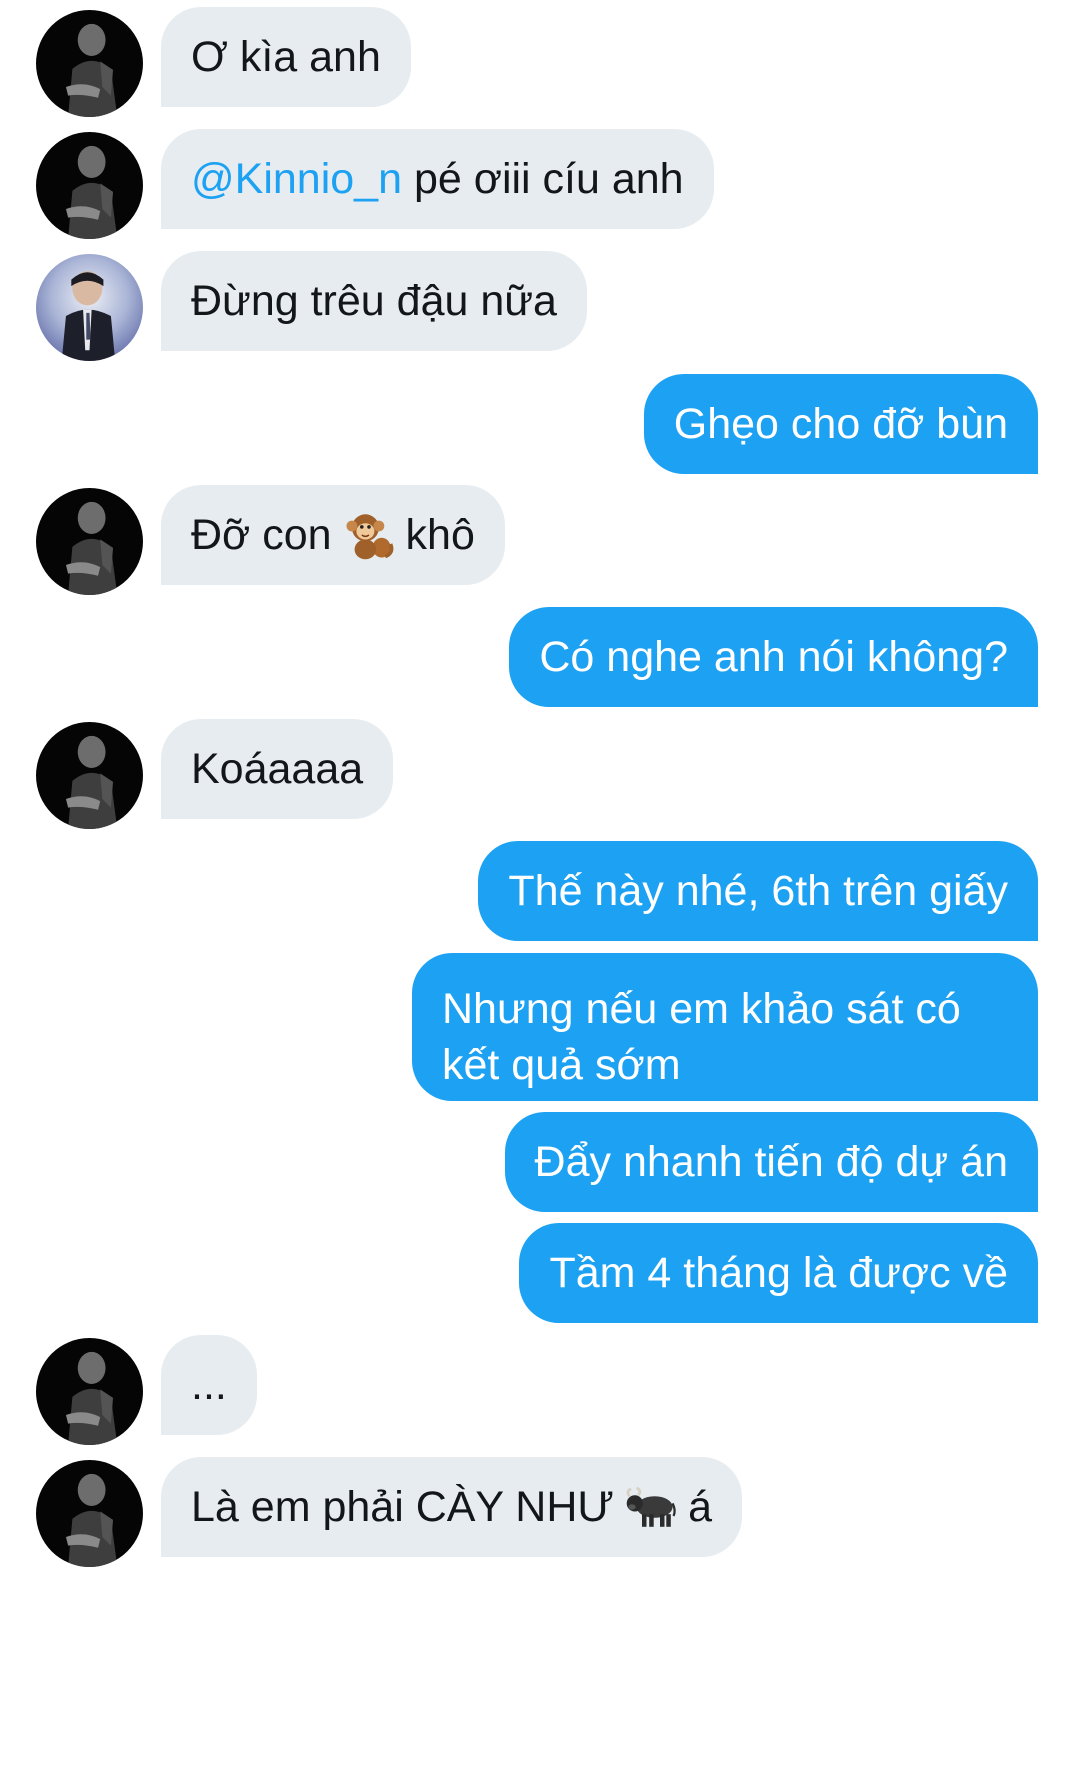 This screenshot has width=1080, height=1771. I want to click on message-bubble-incoming: Đừng trêu đậu nữa, so click(374, 301).